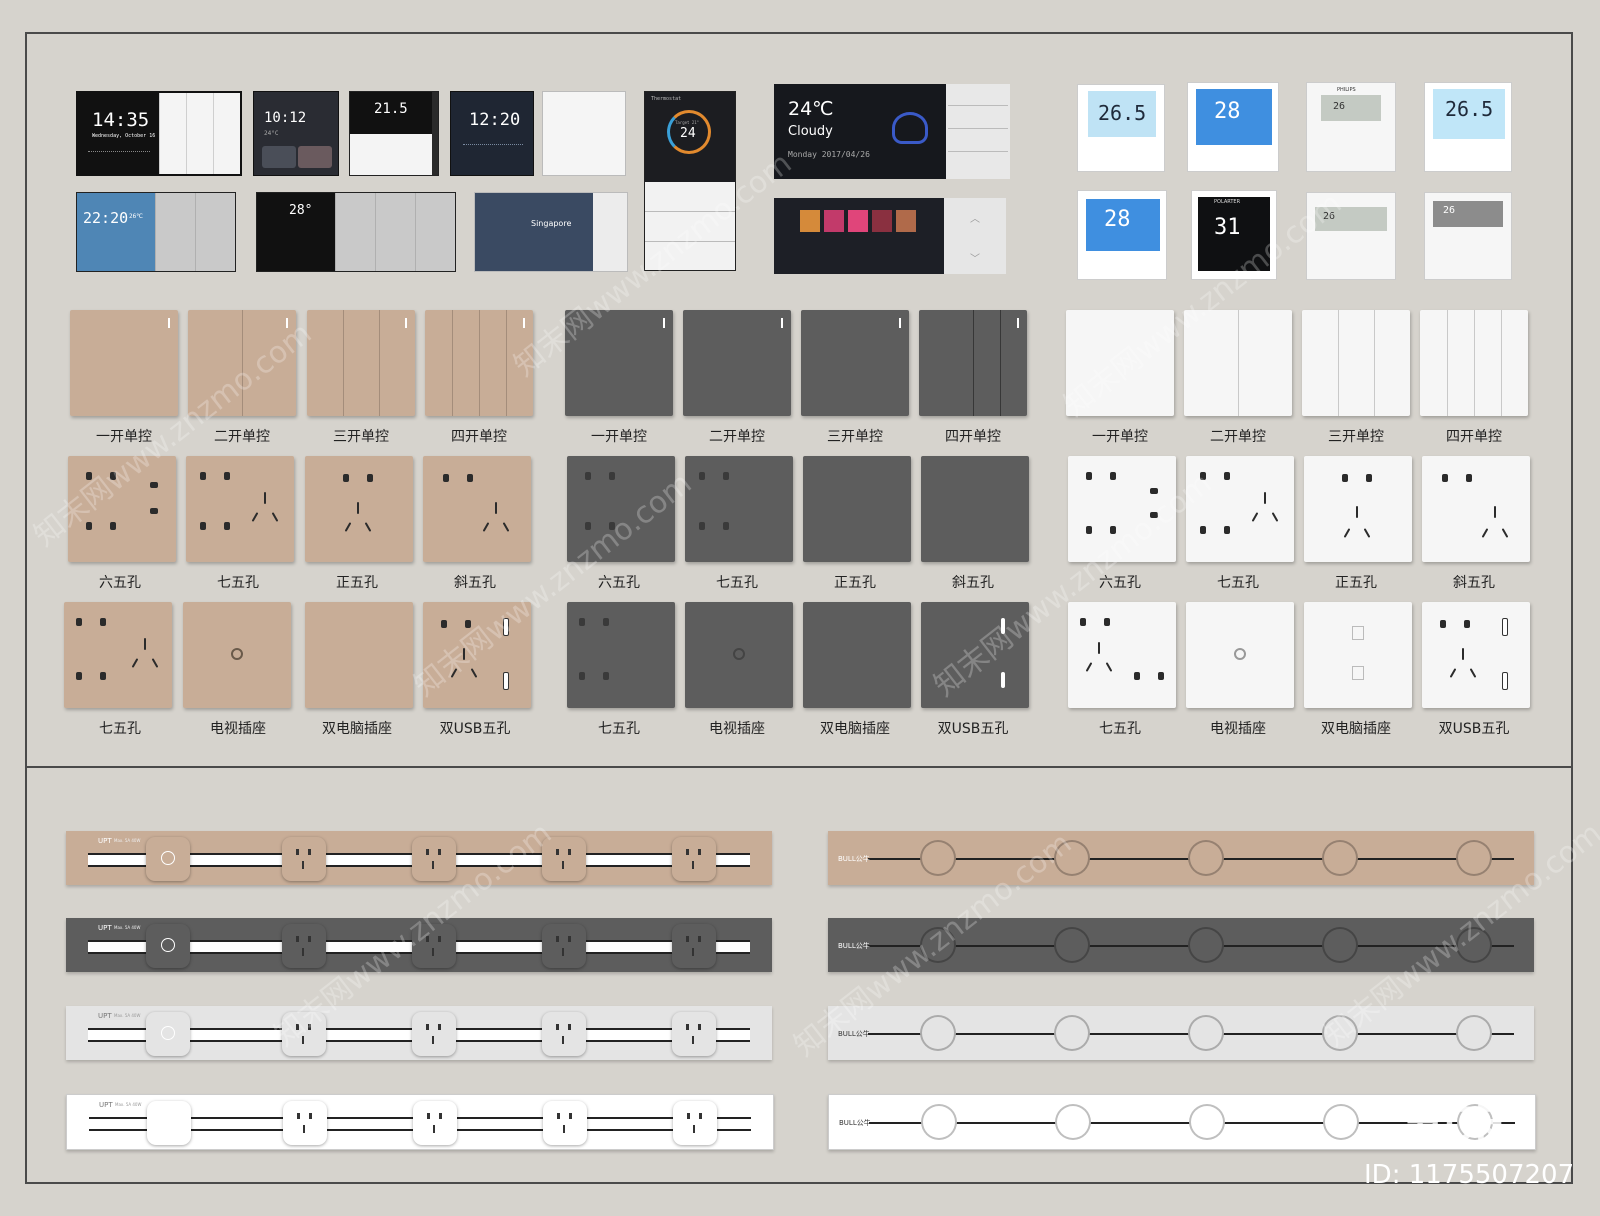 The height and width of the screenshot is (1216, 1600). What do you see at coordinates (495, 120) in the screenshot?
I see `panel-time: 12:20` at bounding box center [495, 120].